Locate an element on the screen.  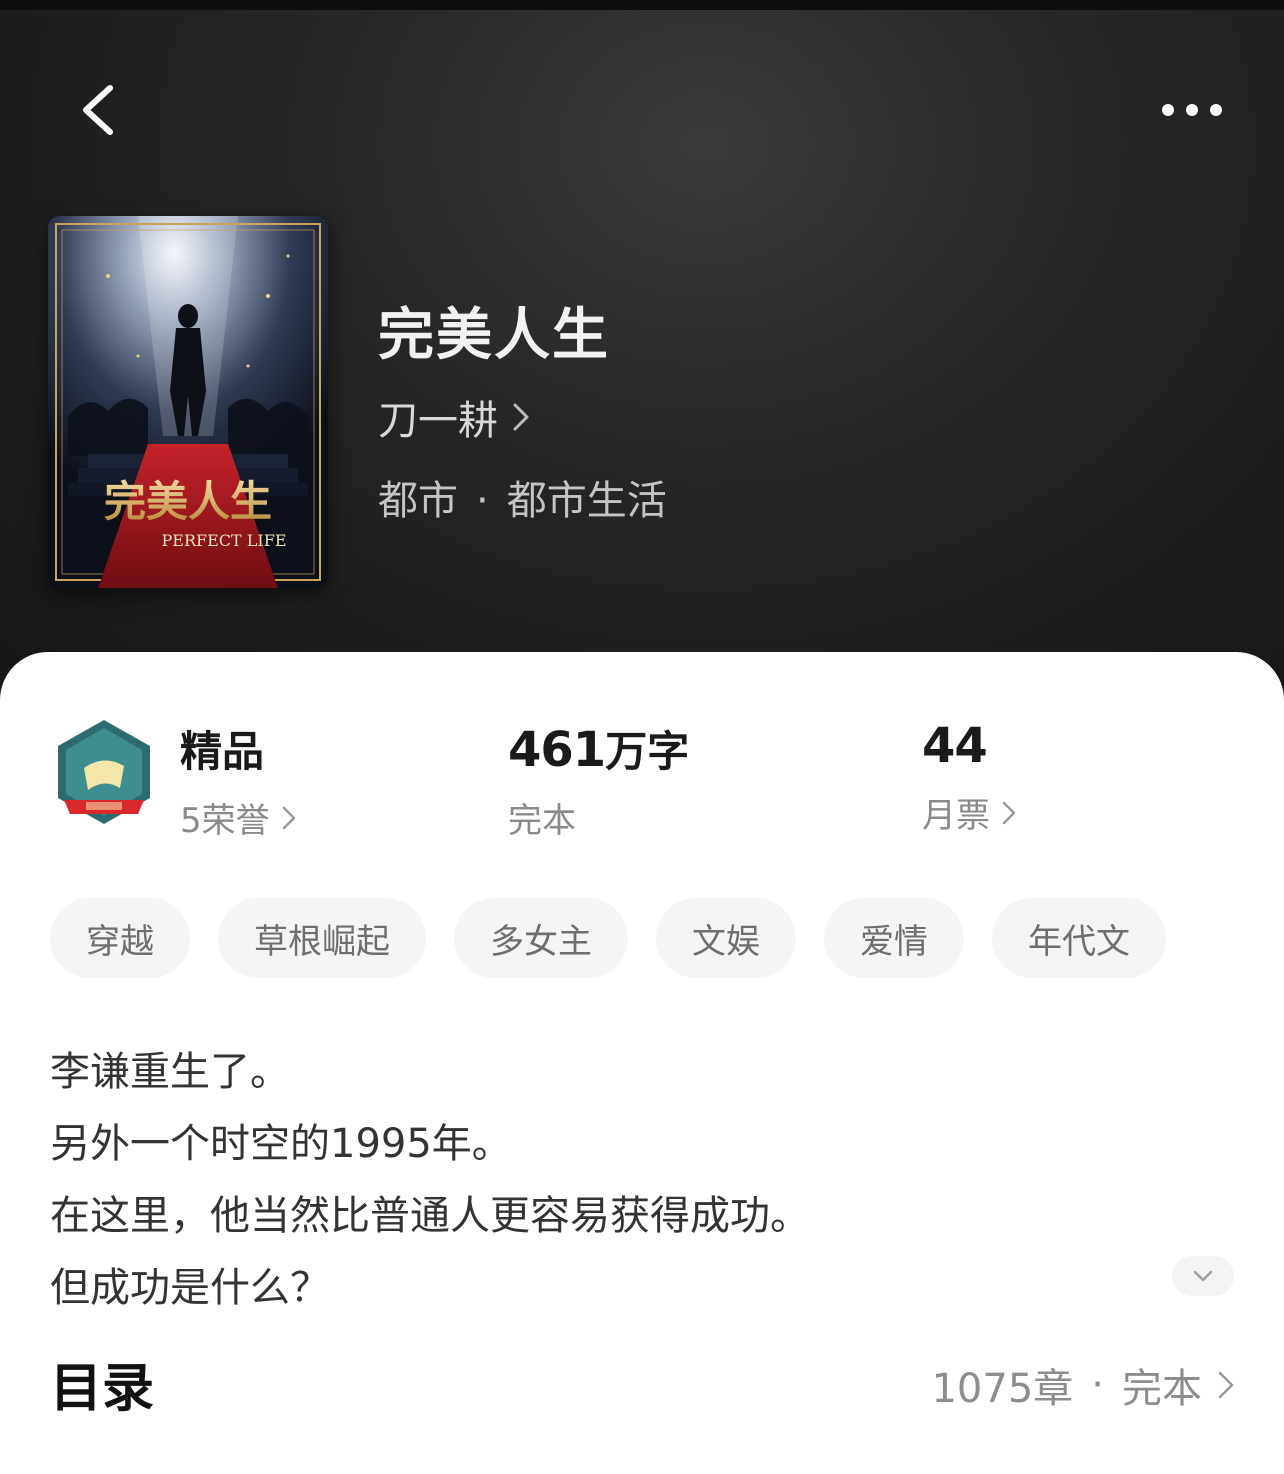
tag-chip: 草根崛起 is located at coordinates (322, 938).